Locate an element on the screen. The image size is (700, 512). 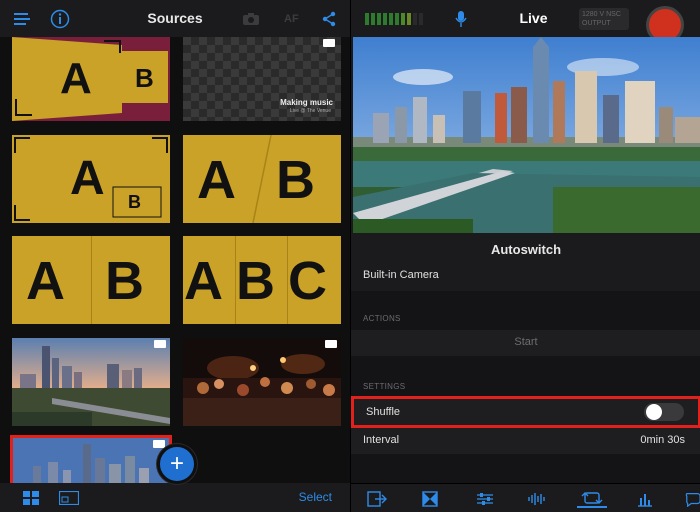
layout-view-icon is located at coordinates (69, 498).